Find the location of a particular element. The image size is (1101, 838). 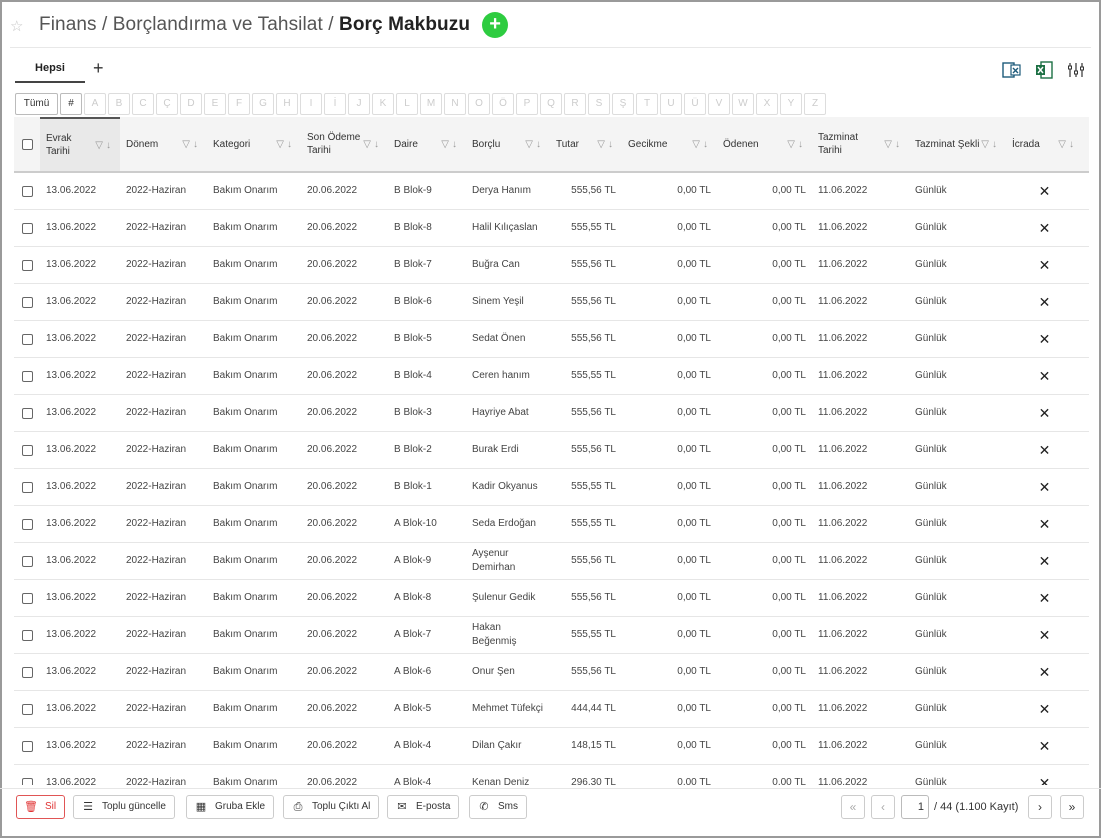

letter-button: P is located at coordinates (527, 104).